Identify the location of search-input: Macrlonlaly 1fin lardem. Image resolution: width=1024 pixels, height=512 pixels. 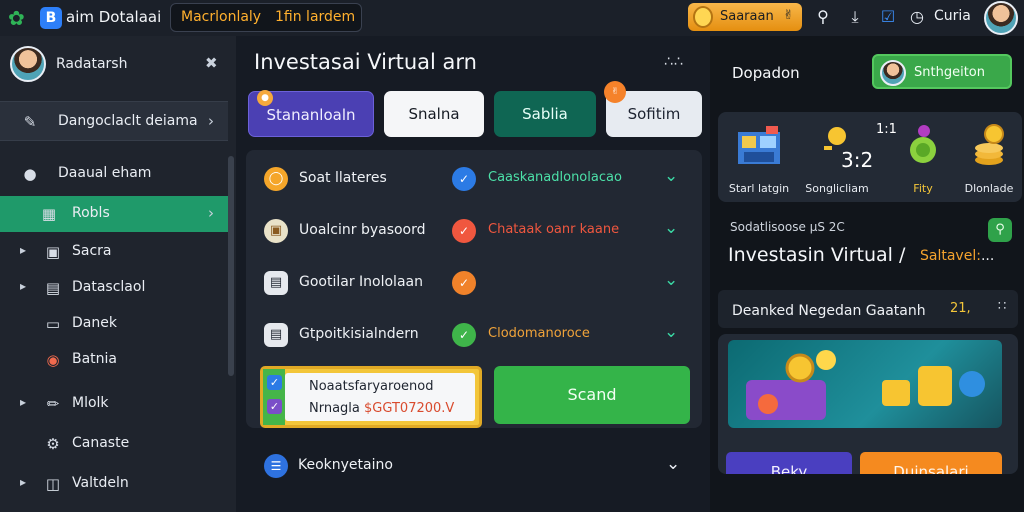
(266, 17).